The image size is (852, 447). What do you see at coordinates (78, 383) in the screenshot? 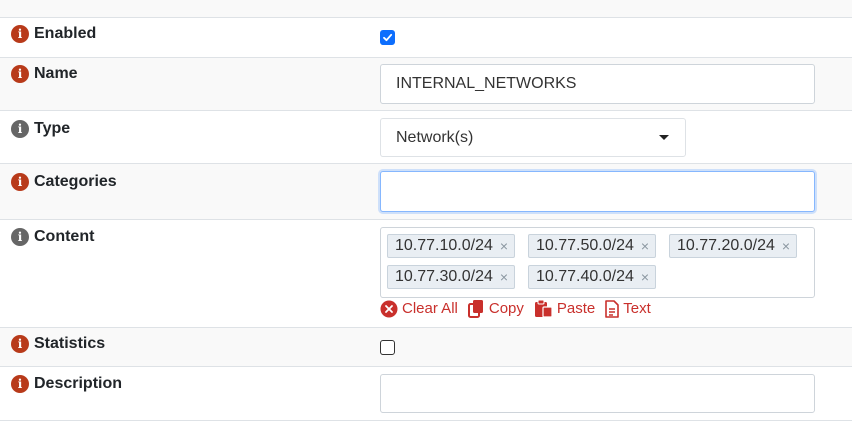
I see `description-label: Description` at bounding box center [78, 383].